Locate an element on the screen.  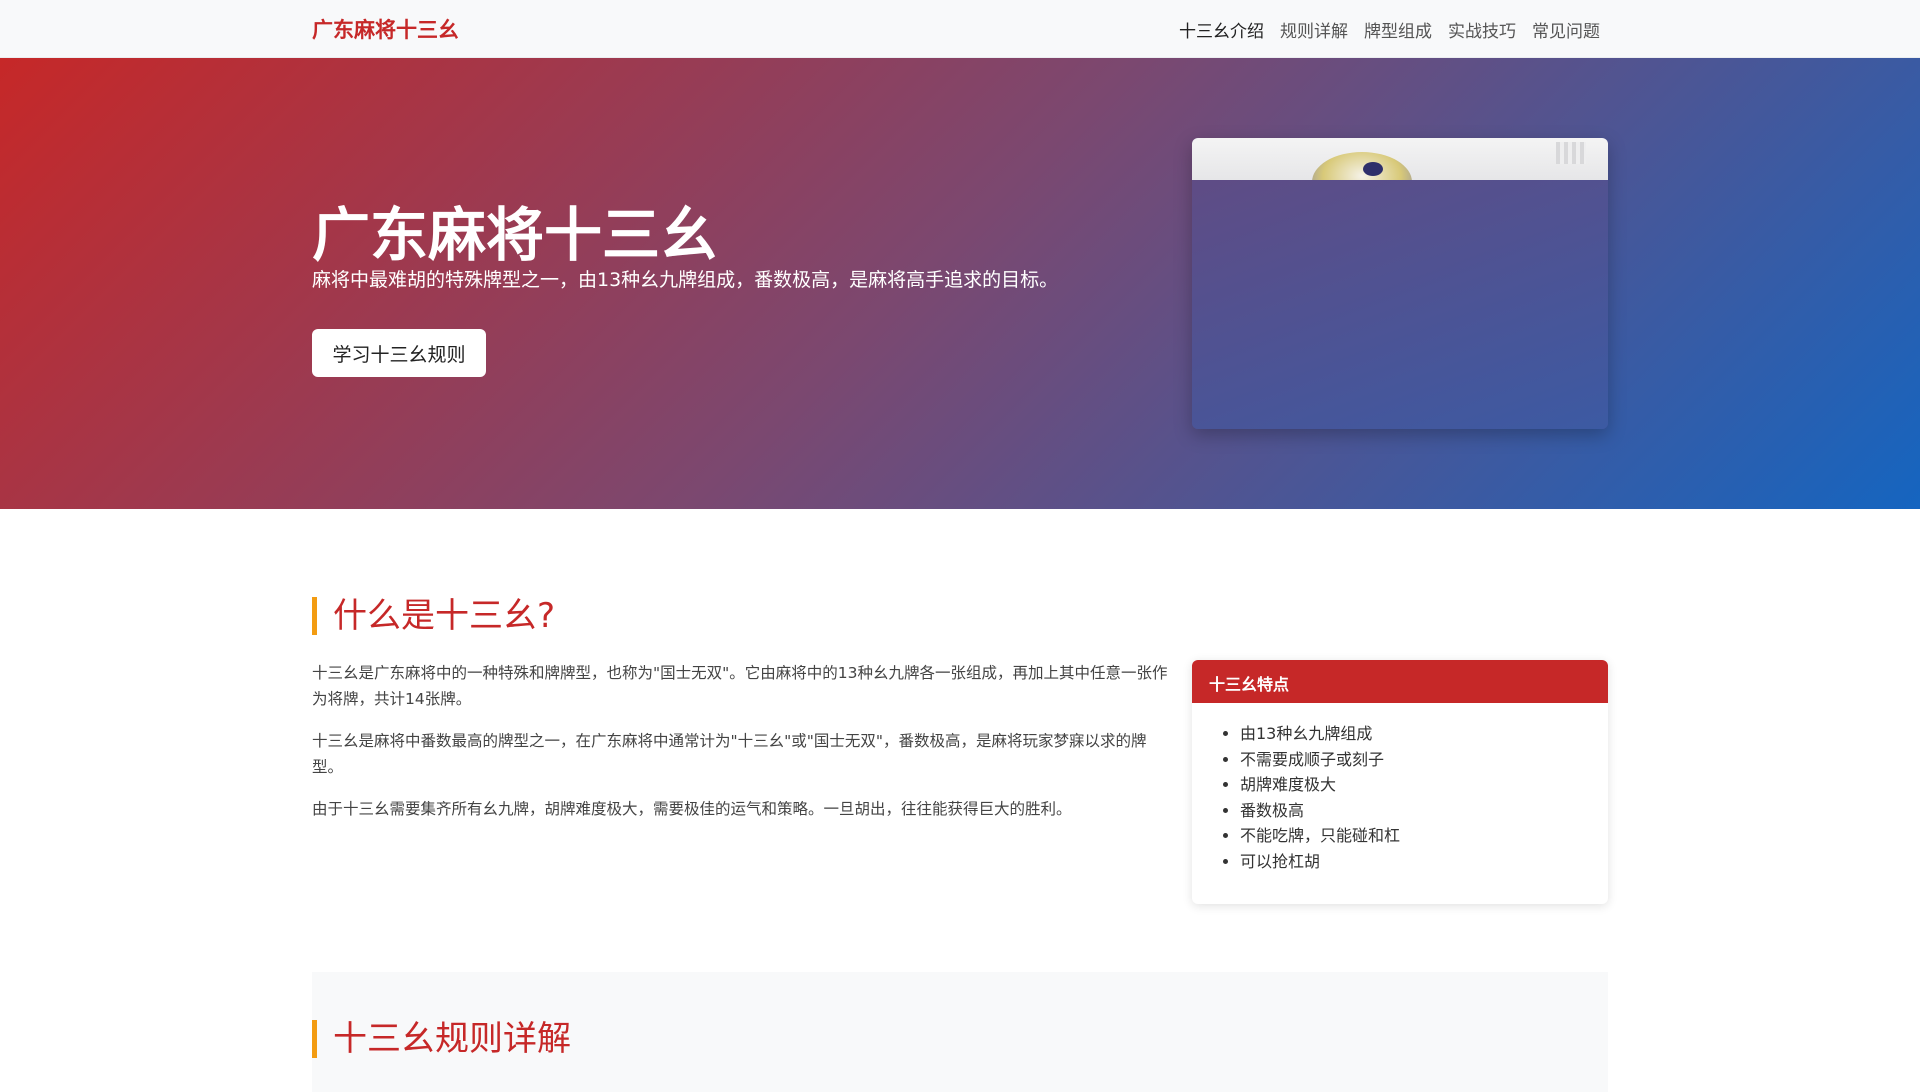
top-navbar: 广东麻将十三幺 十三幺介绍 规则详解 牌型组成 实战技巧 常见问题 is located at coordinates (960, 29).